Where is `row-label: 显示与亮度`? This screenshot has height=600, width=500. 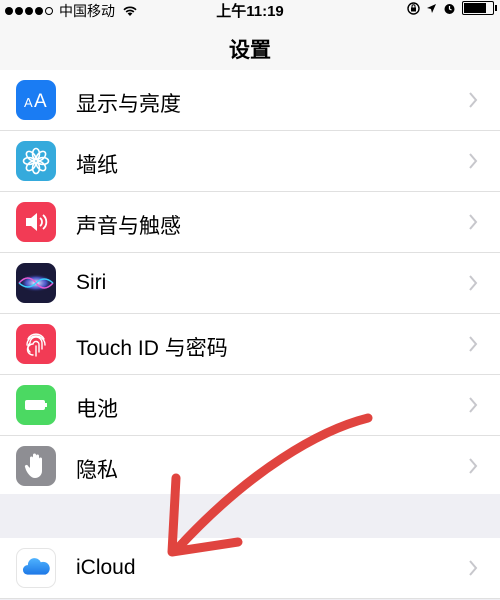
row-label: 显示与亮度 is located at coordinates (128, 104).